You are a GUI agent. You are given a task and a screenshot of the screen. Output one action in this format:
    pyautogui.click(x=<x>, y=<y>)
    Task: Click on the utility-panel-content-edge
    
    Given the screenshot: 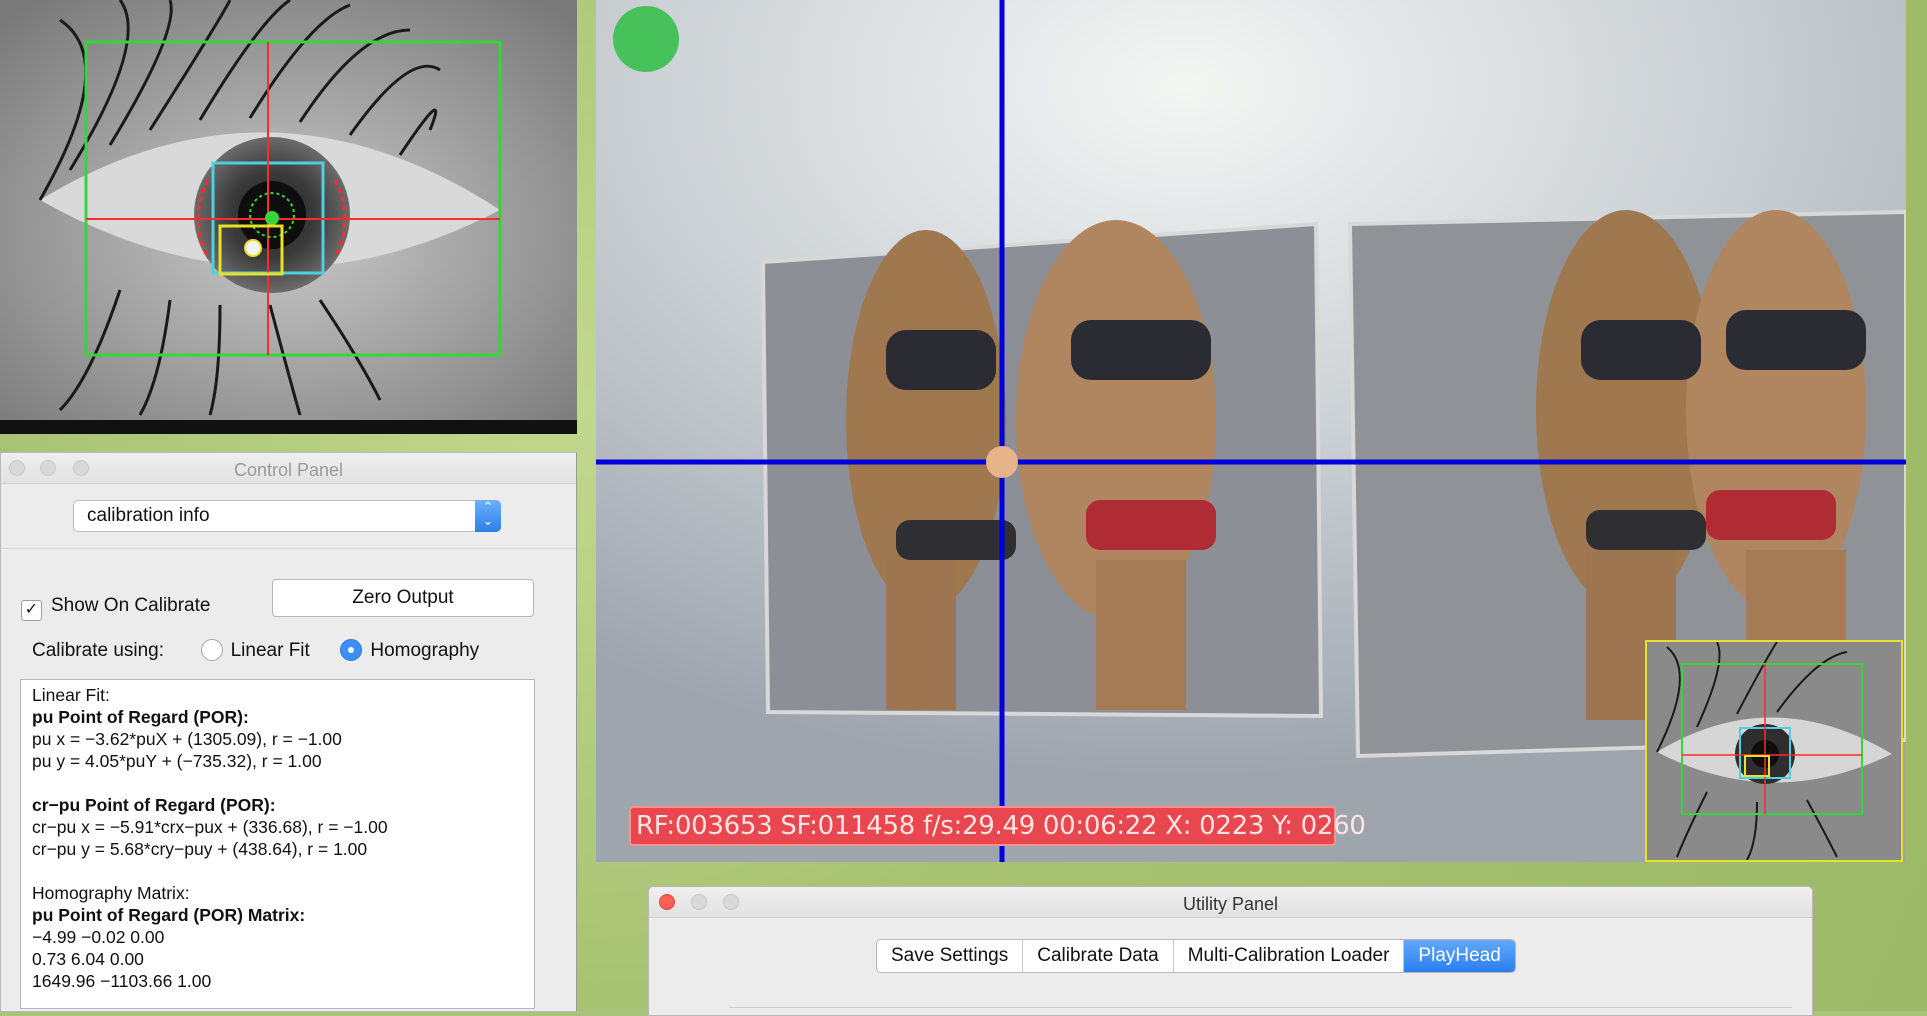 What is the action you would take?
    pyautogui.click(x=1260, y=1011)
    